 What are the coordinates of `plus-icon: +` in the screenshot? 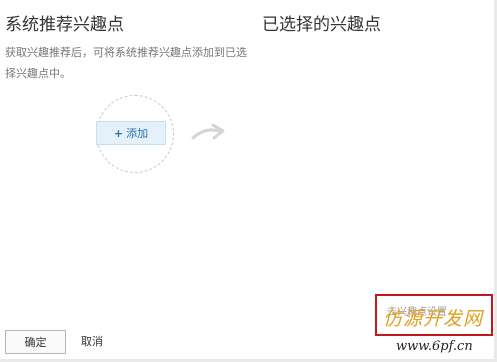 It's located at (118, 133).